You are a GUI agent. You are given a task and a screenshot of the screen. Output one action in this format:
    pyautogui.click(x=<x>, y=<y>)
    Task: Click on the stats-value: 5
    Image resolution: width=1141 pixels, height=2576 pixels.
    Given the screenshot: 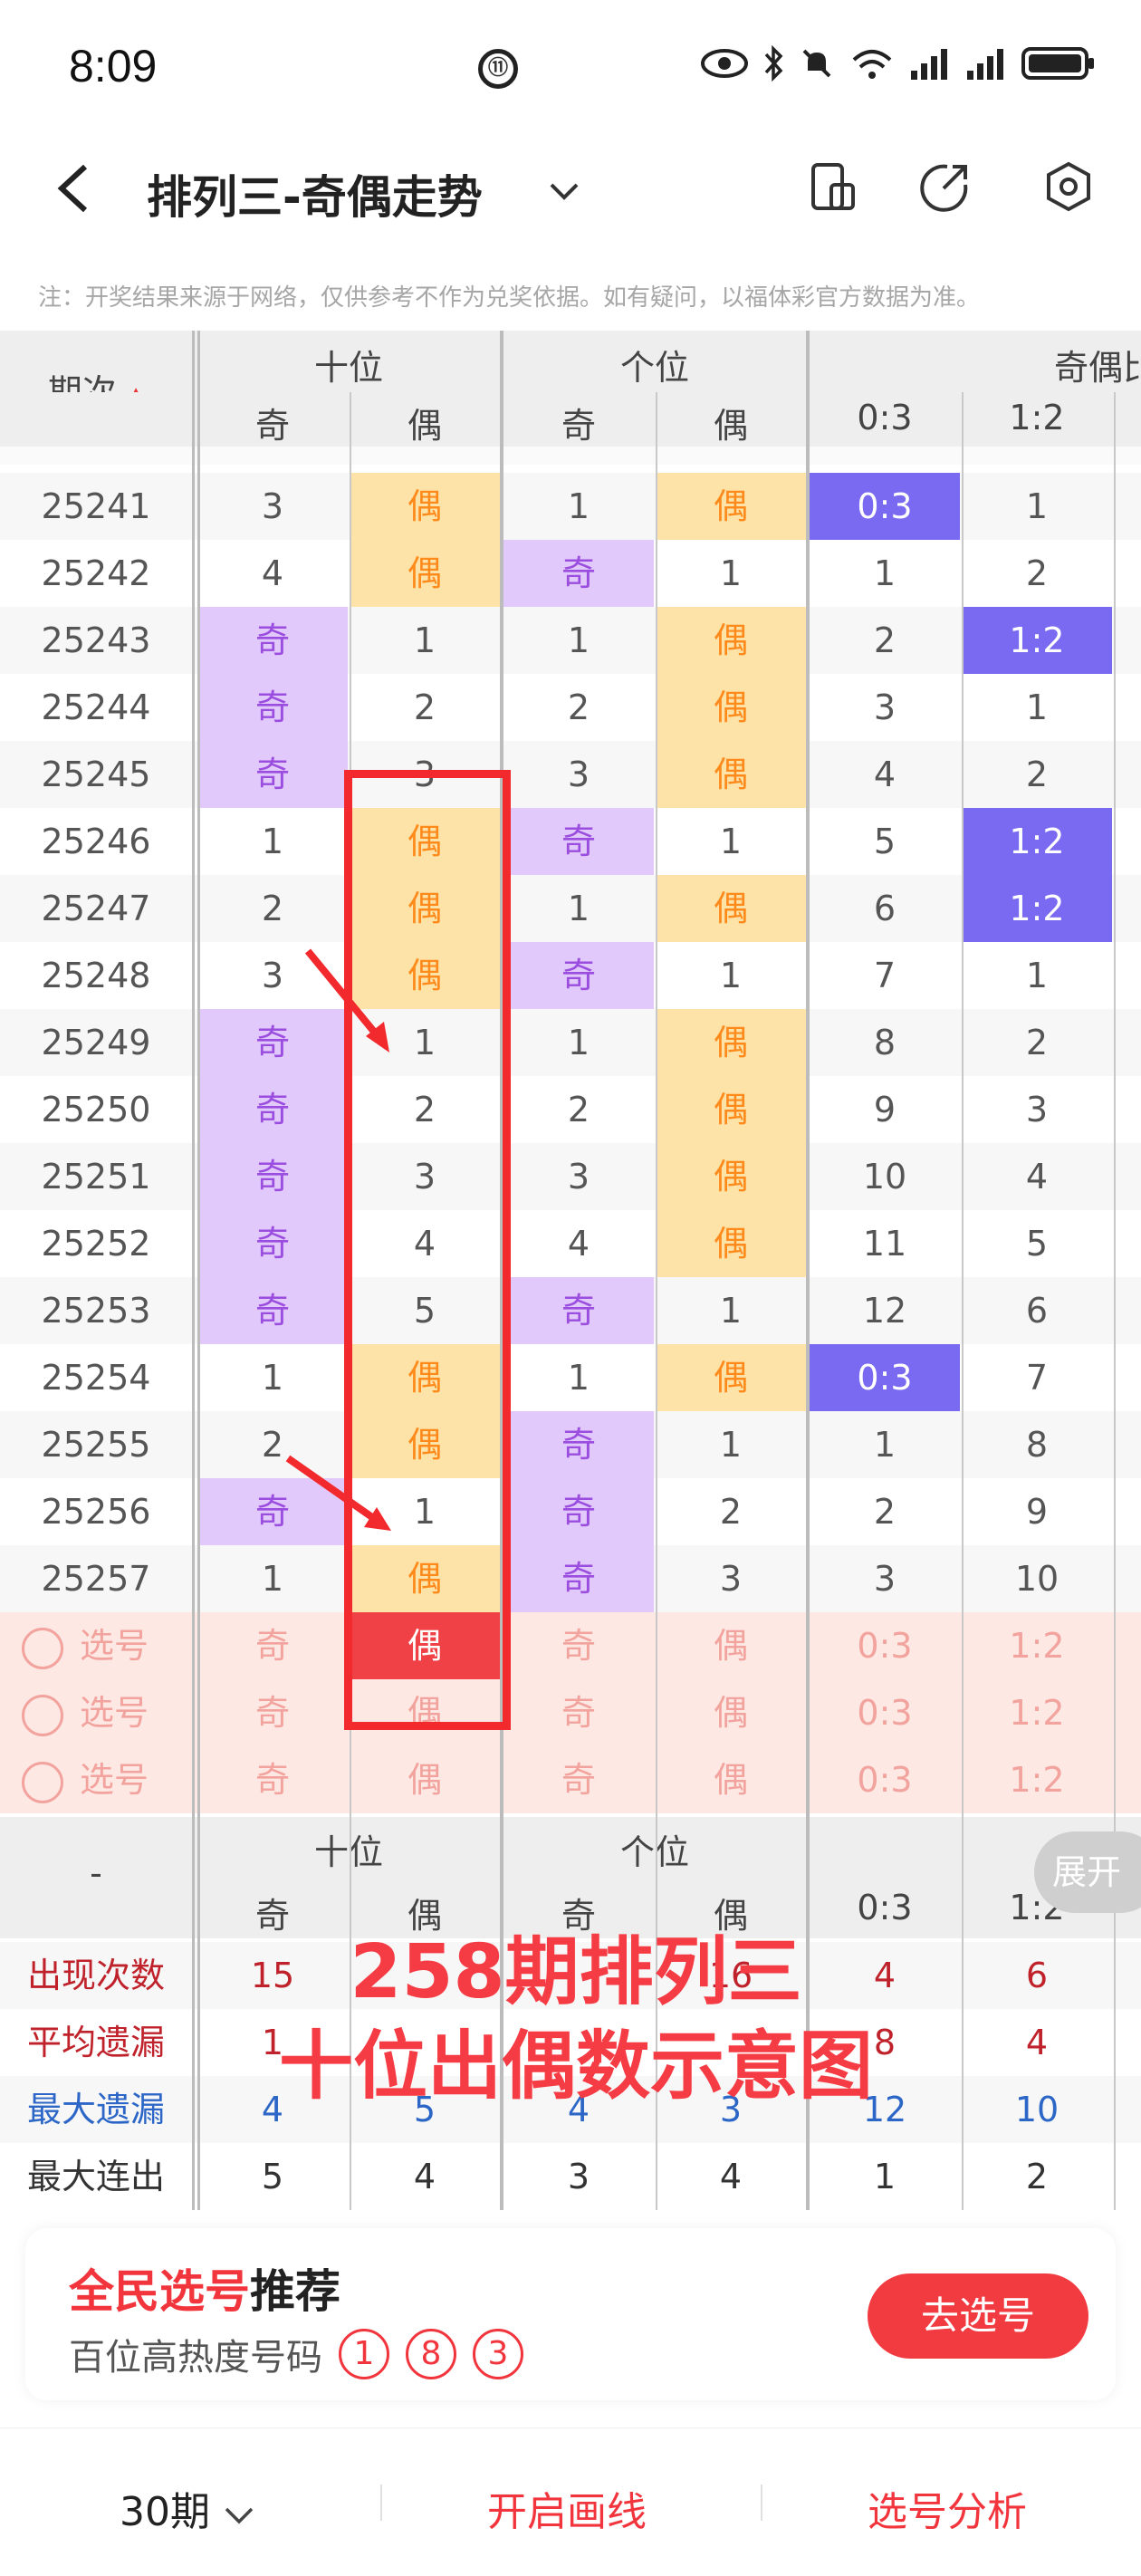 What is the action you would take?
    pyautogui.click(x=272, y=2176)
    